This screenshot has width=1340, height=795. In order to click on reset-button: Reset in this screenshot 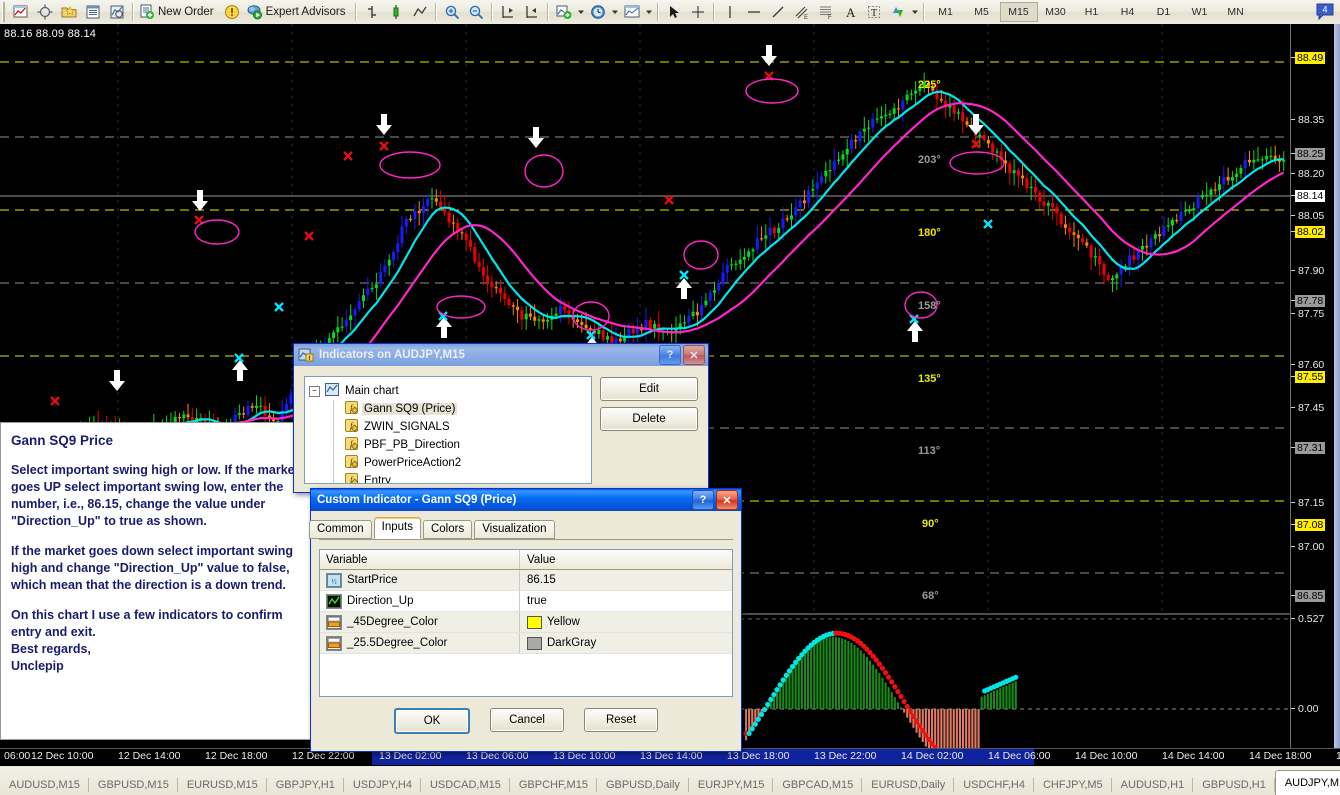, I will do `click(621, 720)`.